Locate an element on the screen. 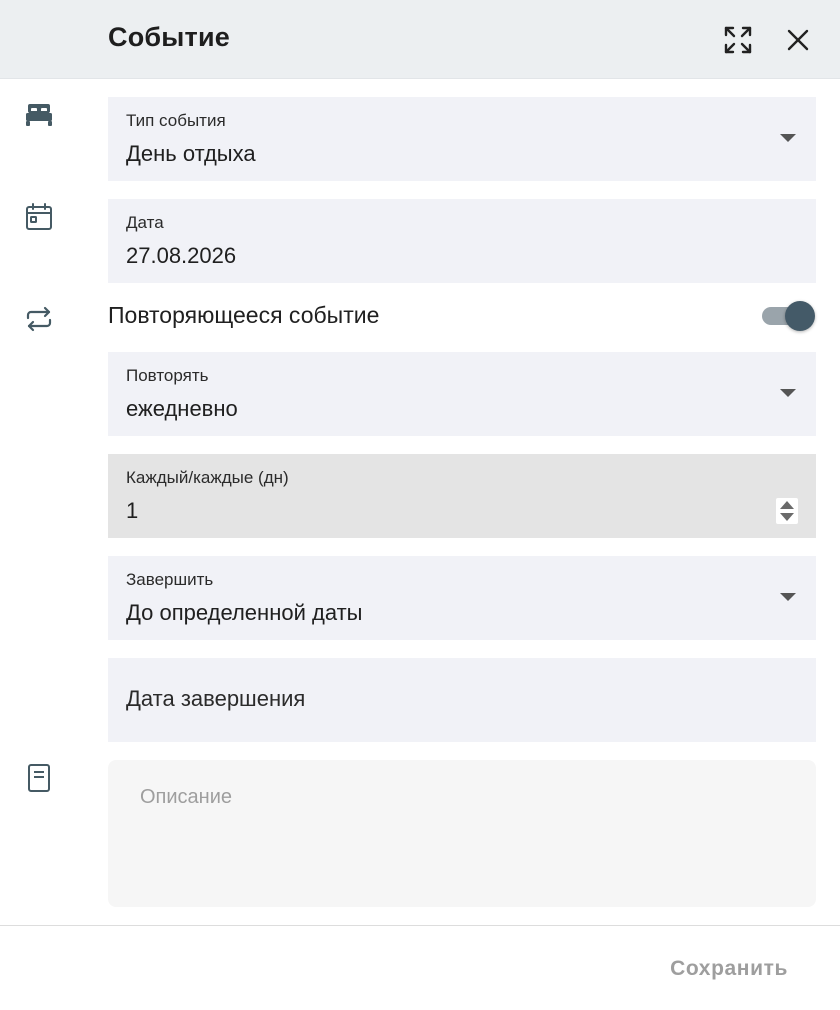  close-icon is located at coordinates (798, 40).